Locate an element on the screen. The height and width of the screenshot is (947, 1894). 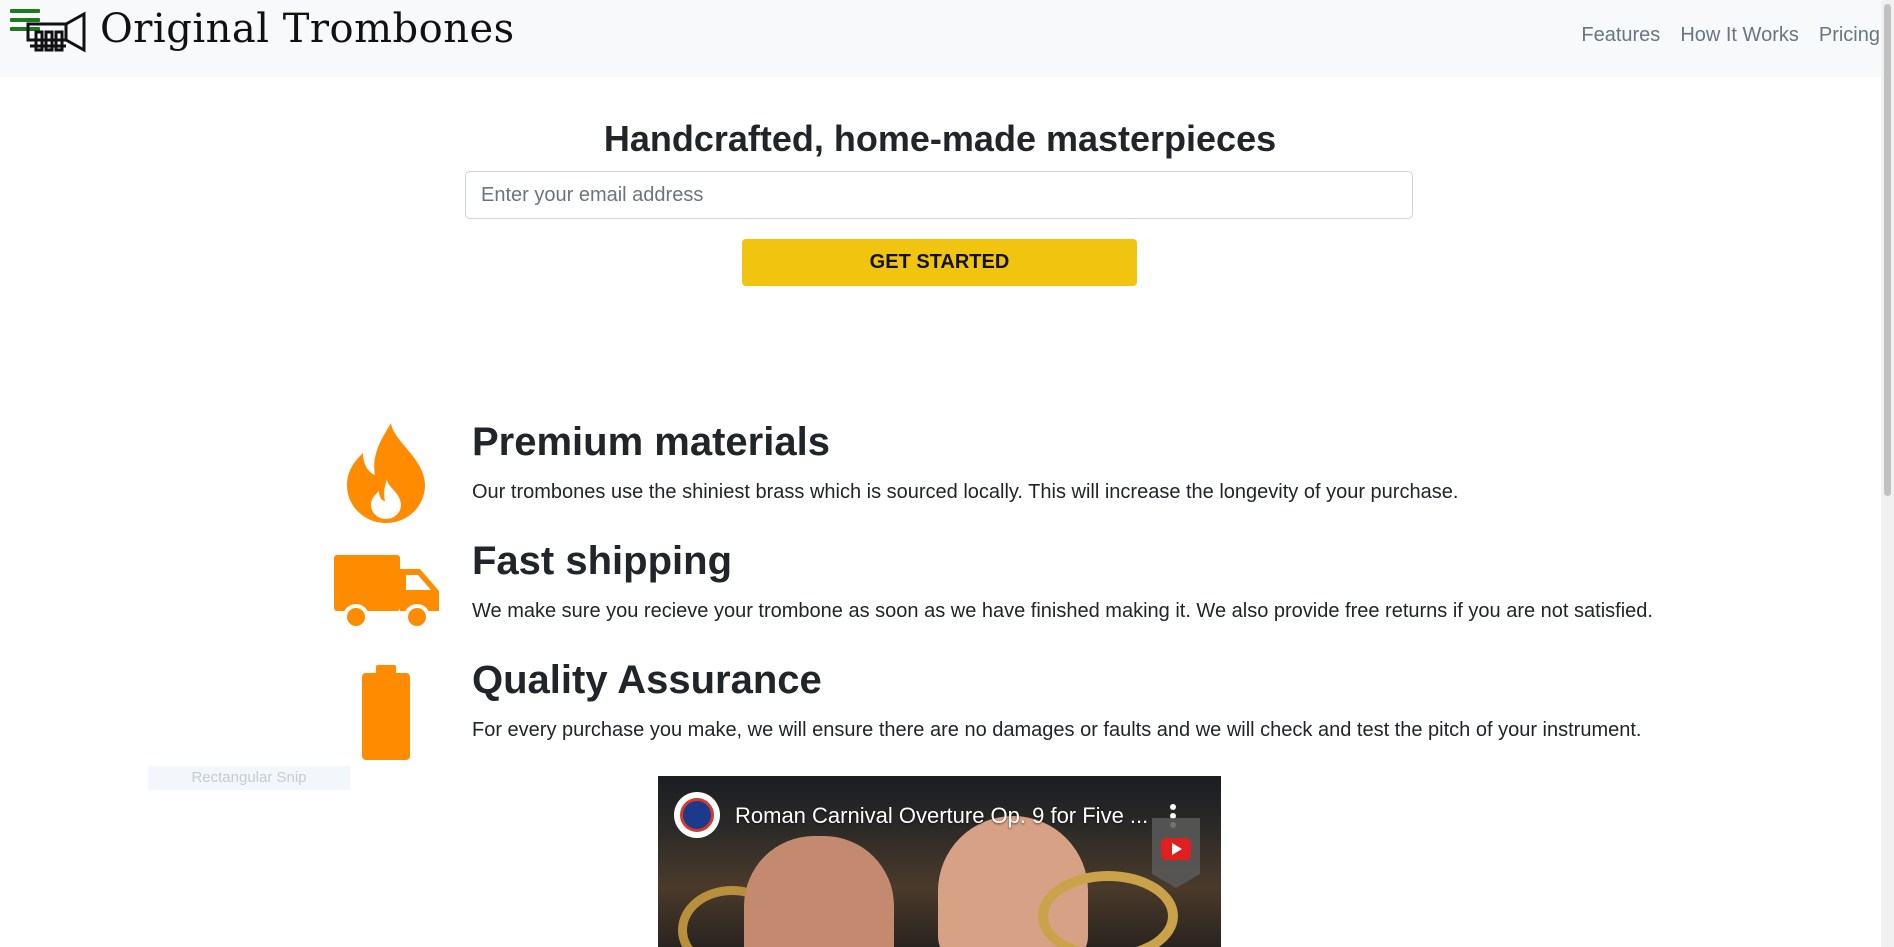
nav-links: Features How It Works Pricing is located at coordinates (1730, 35).